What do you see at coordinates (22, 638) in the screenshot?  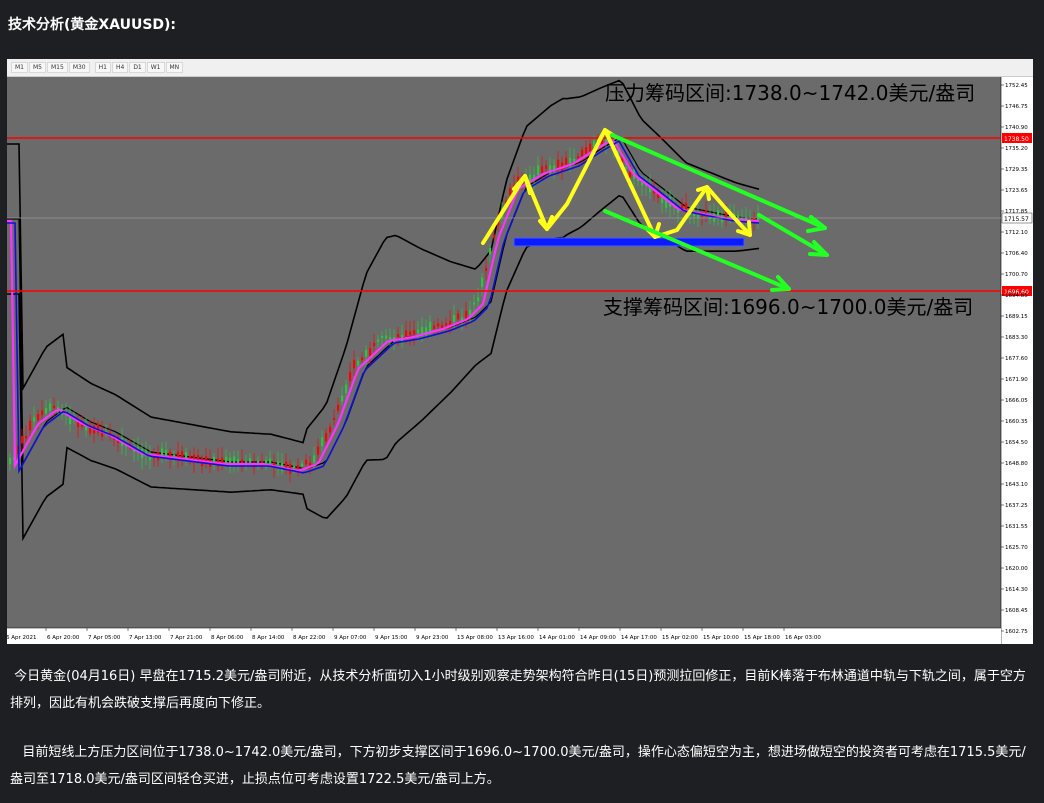 I see `time-tick-label: 6 Apr 2021` at bounding box center [22, 638].